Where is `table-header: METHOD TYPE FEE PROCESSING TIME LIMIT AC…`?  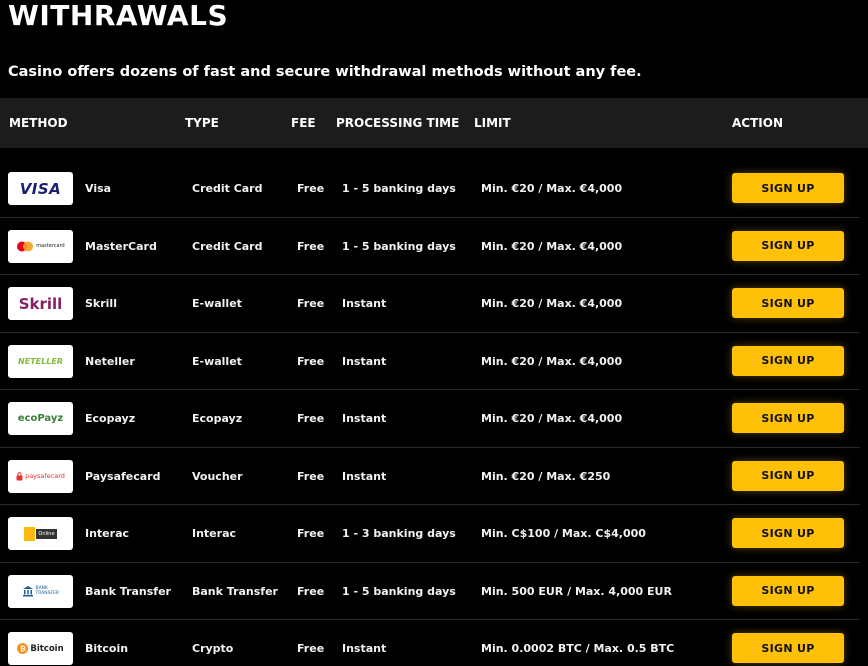
table-header: METHOD TYPE FEE PROCESSING TIME LIMIT AC… is located at coordinates (434, 123).